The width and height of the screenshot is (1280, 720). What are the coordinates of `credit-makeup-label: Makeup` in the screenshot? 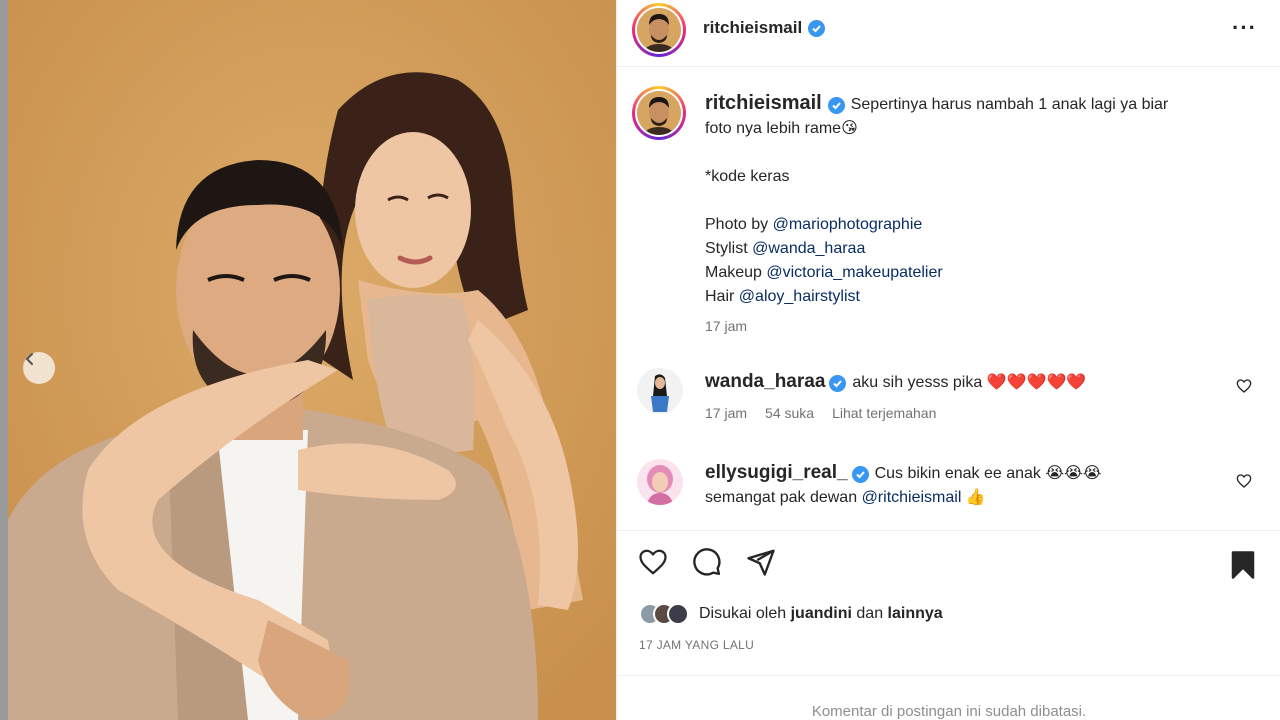 It's located at (733, 272).